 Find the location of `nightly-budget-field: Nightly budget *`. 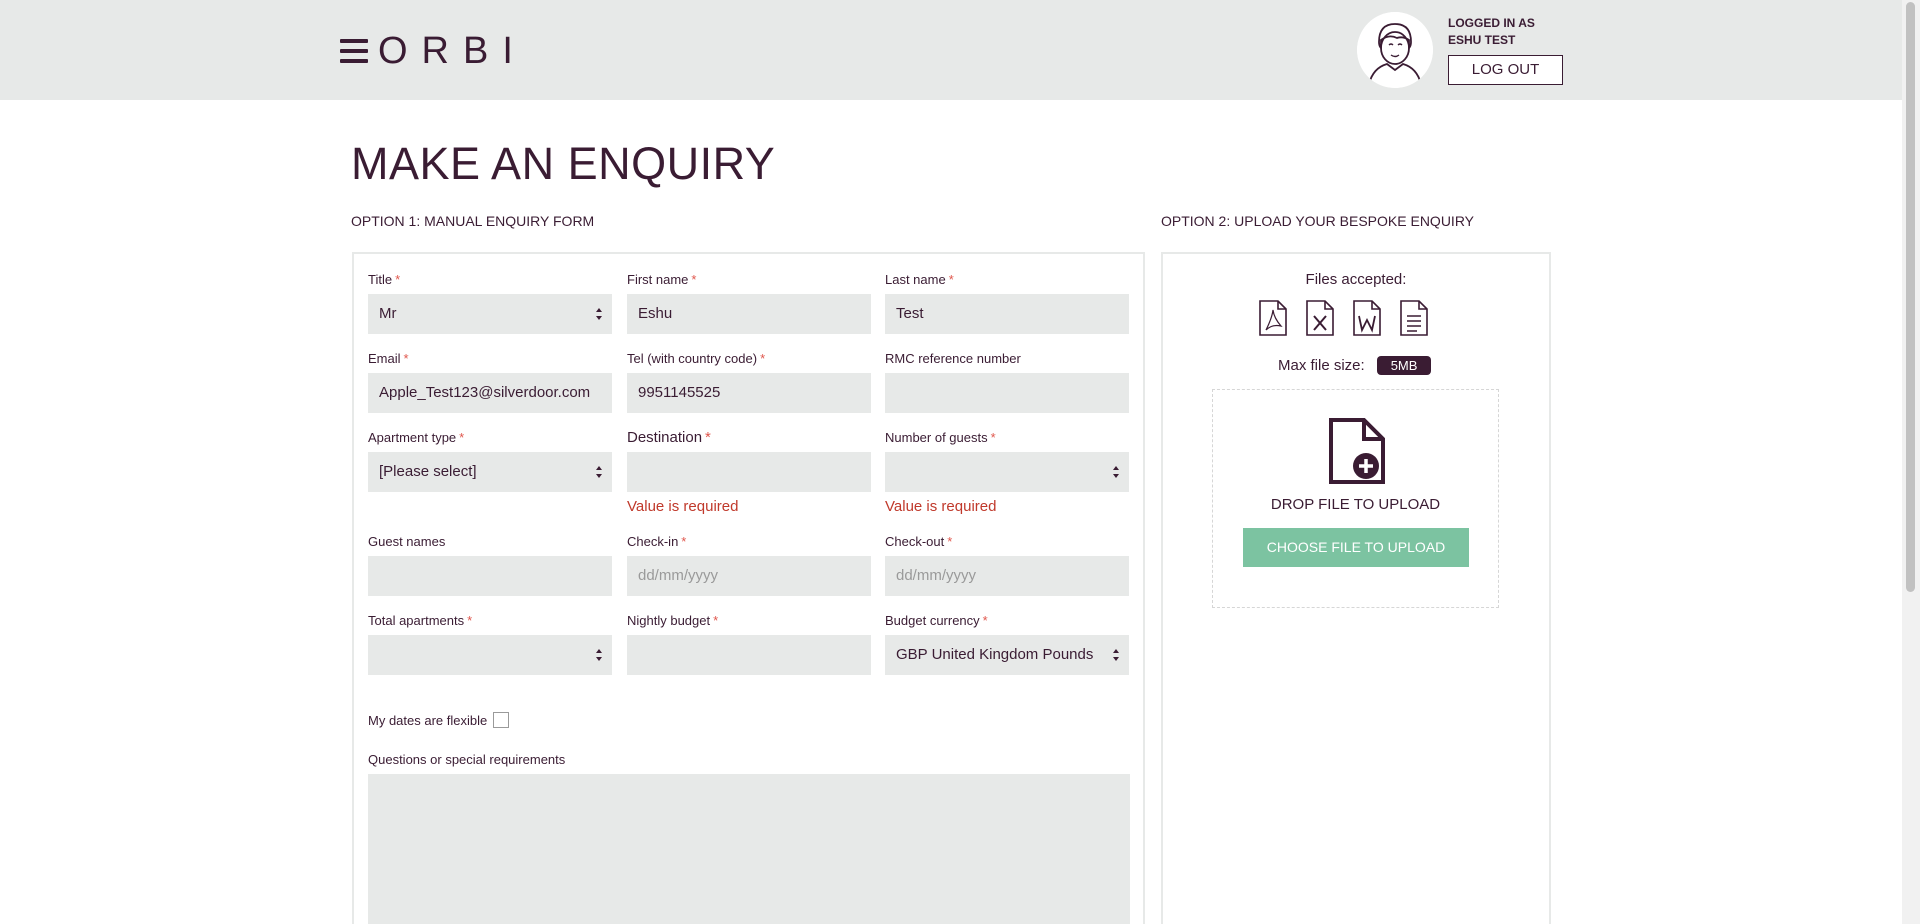

nightly-budget-field: Nightly budget * is located at coordinates (749, 644).